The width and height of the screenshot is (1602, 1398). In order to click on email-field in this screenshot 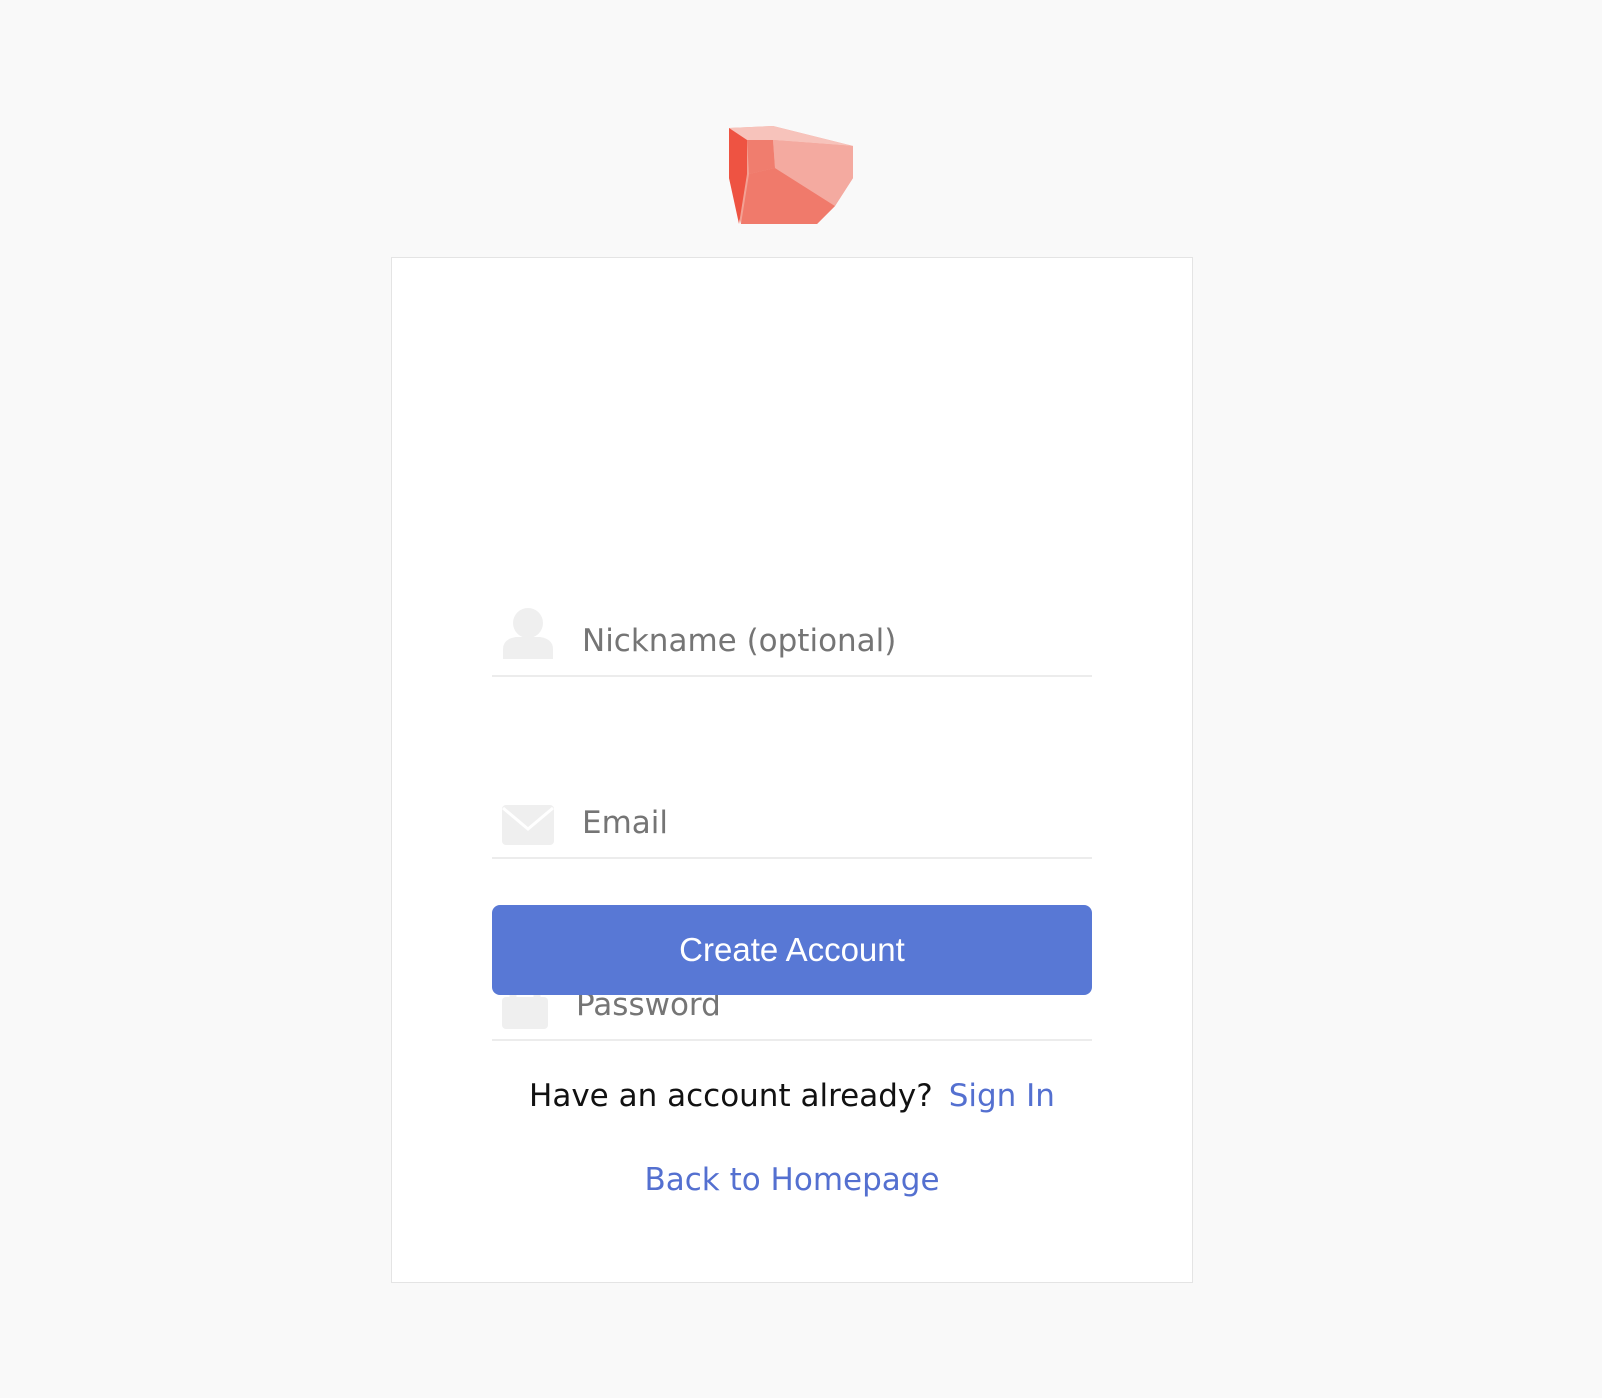, I will do `click(792, 823)`.